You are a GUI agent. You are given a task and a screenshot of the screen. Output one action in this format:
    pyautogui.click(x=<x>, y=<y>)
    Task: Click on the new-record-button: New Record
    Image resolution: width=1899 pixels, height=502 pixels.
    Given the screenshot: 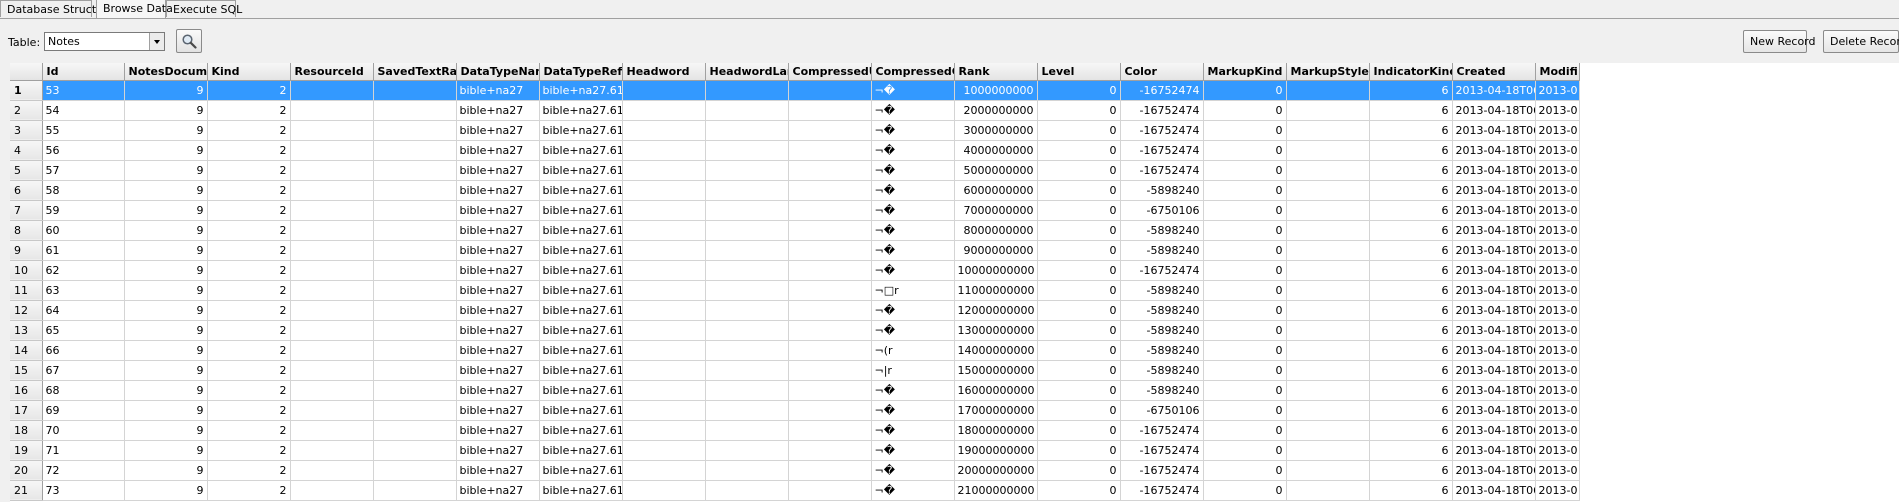 What is the action you would take?
    pyautogui.click(x=1779, y=41)
    